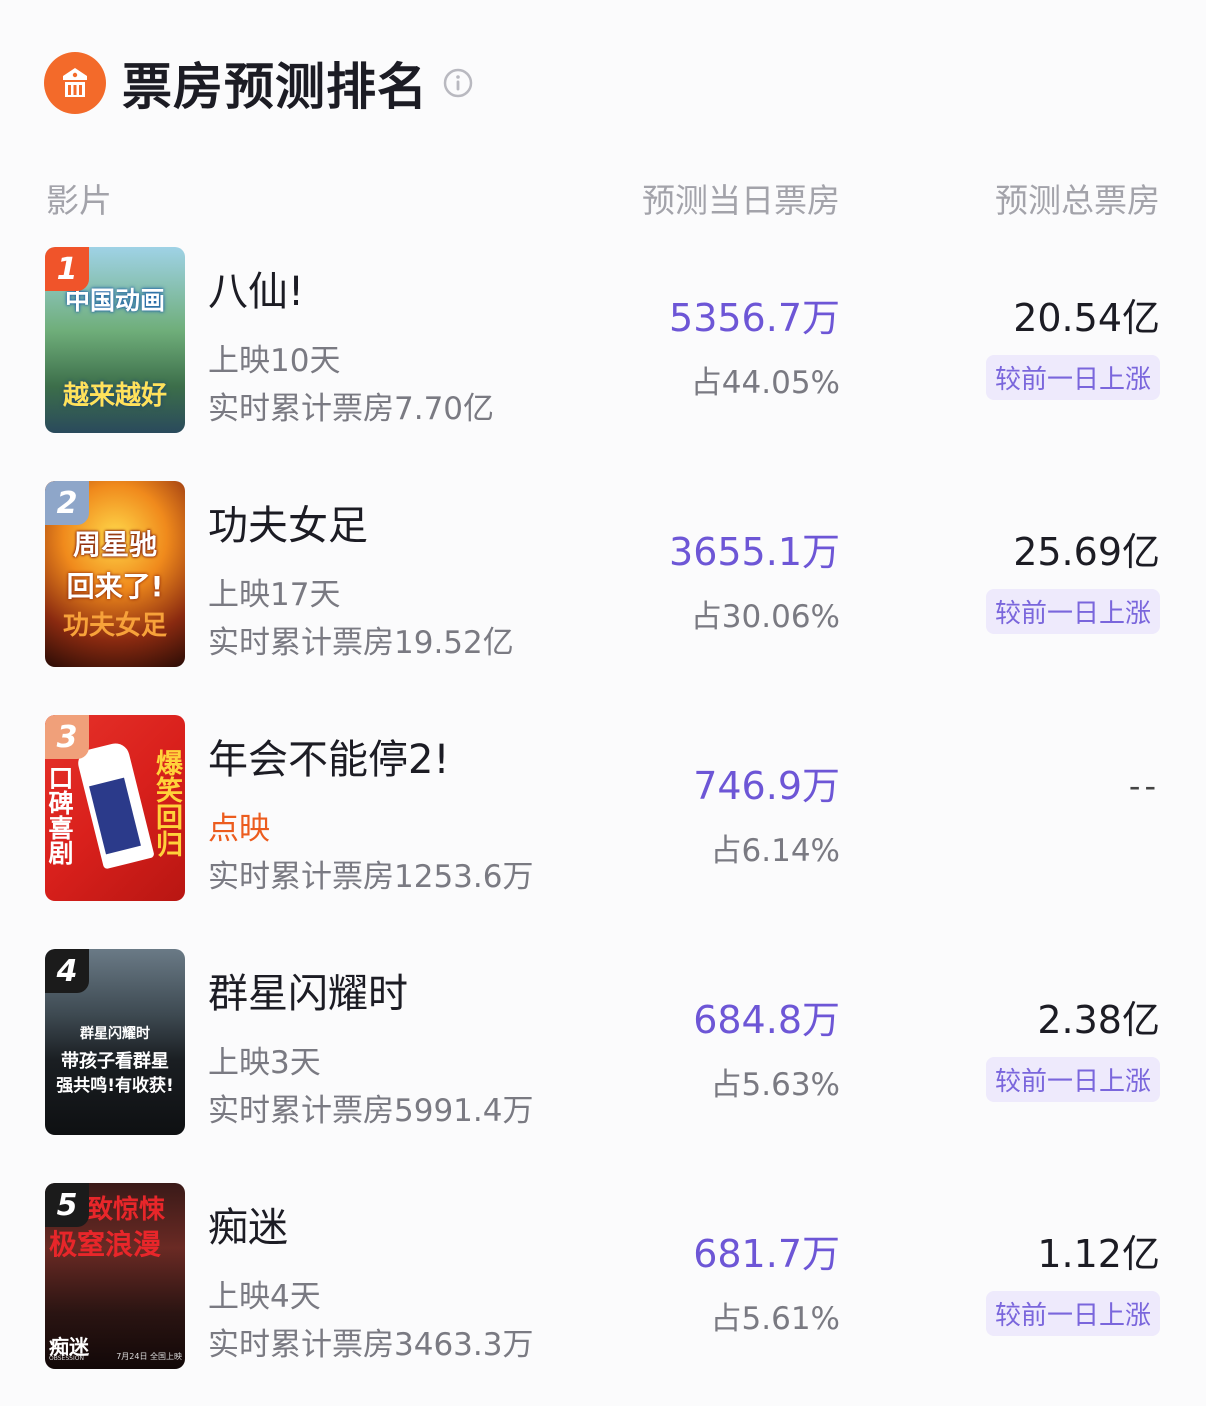  I want to click on info-icon, so click(458, 85).